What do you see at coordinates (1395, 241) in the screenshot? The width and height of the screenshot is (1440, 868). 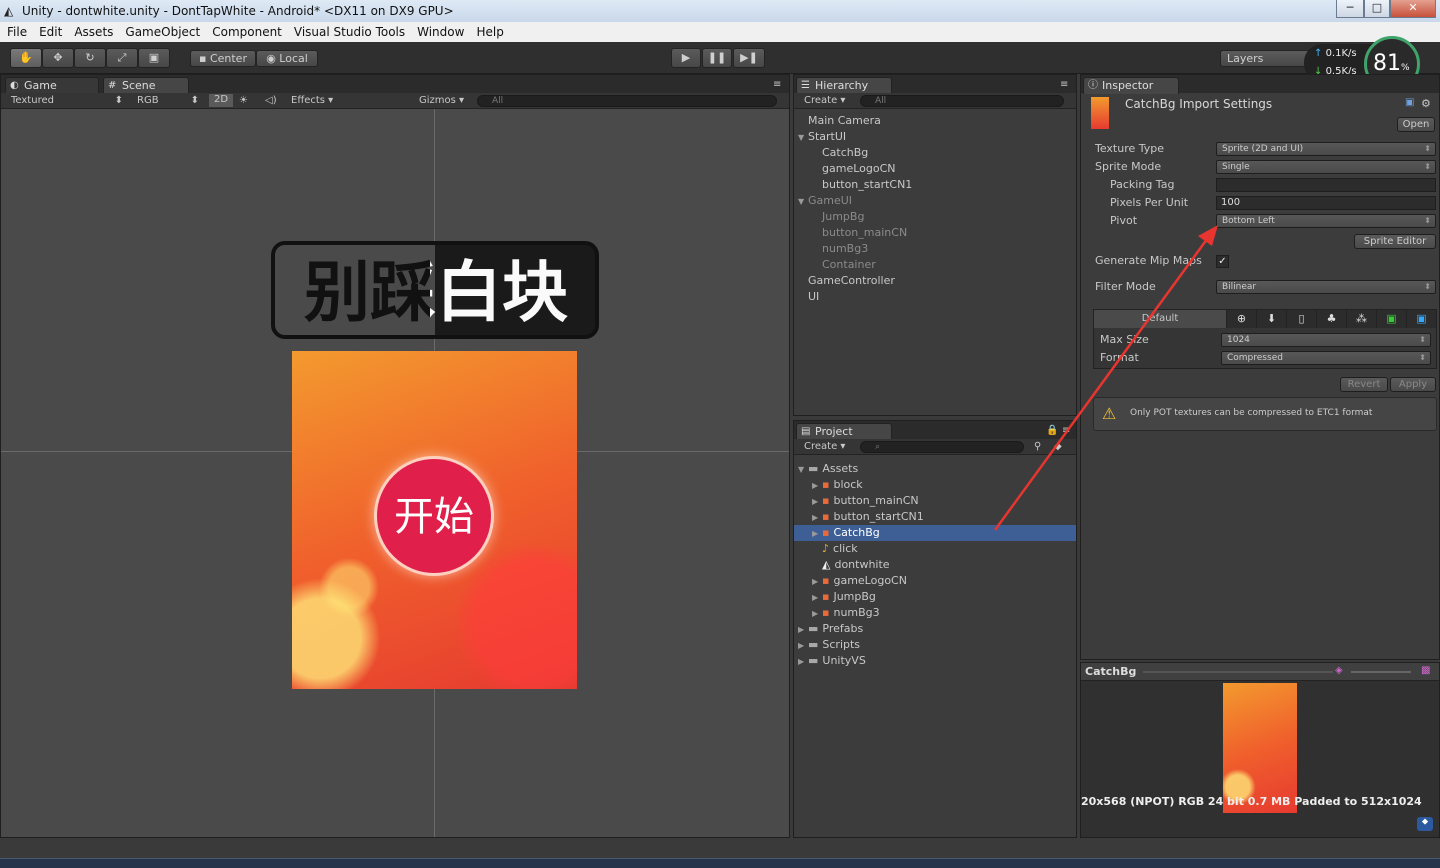 I see `sprite-editor-button: Sprite Editor` at bounding box center [1395, 241].